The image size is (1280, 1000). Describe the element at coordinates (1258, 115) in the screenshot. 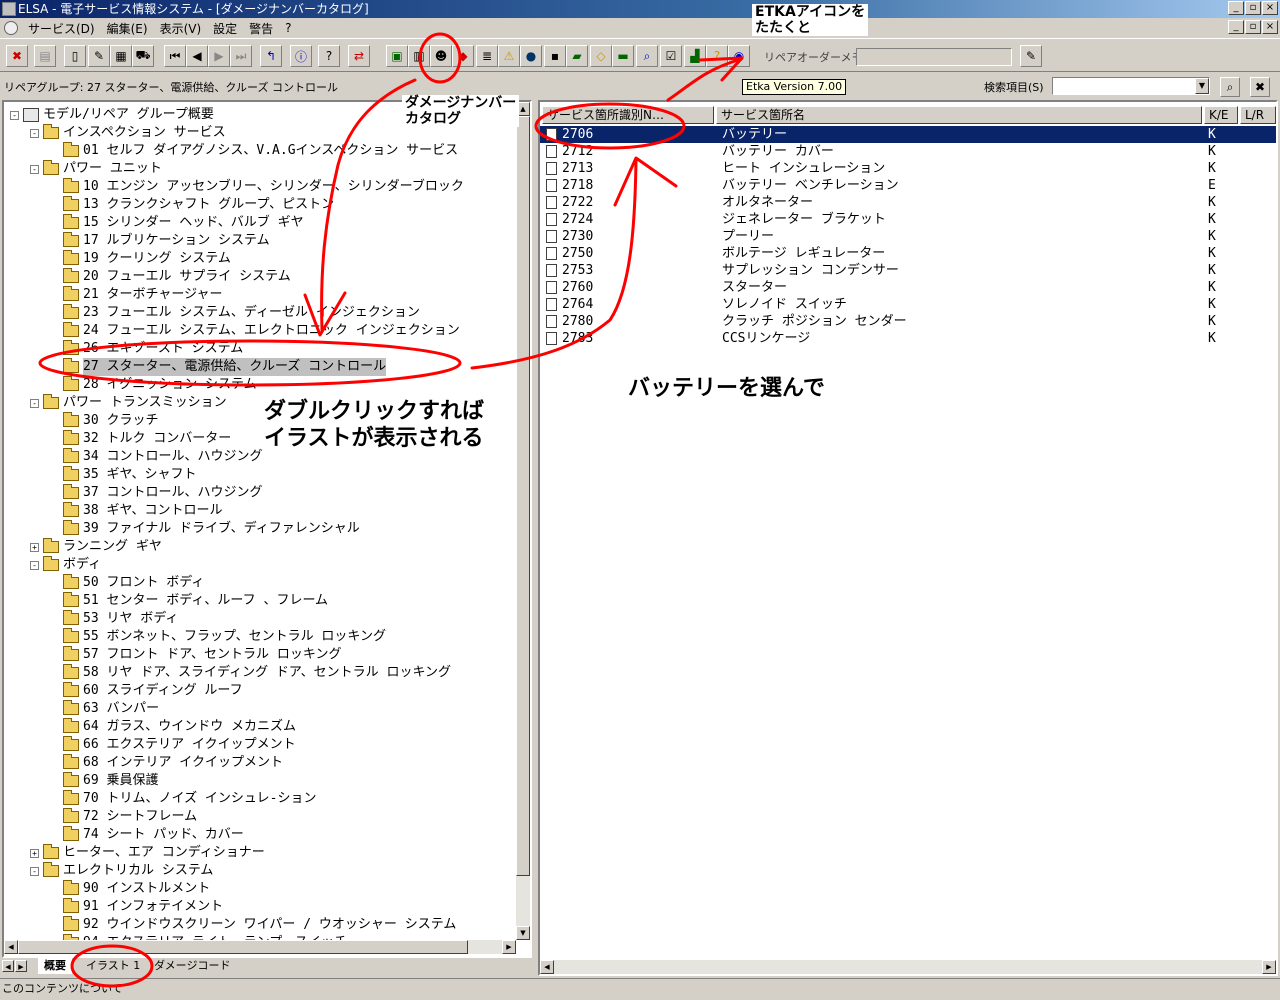

I see `column-header-lr: L/R` at that location.